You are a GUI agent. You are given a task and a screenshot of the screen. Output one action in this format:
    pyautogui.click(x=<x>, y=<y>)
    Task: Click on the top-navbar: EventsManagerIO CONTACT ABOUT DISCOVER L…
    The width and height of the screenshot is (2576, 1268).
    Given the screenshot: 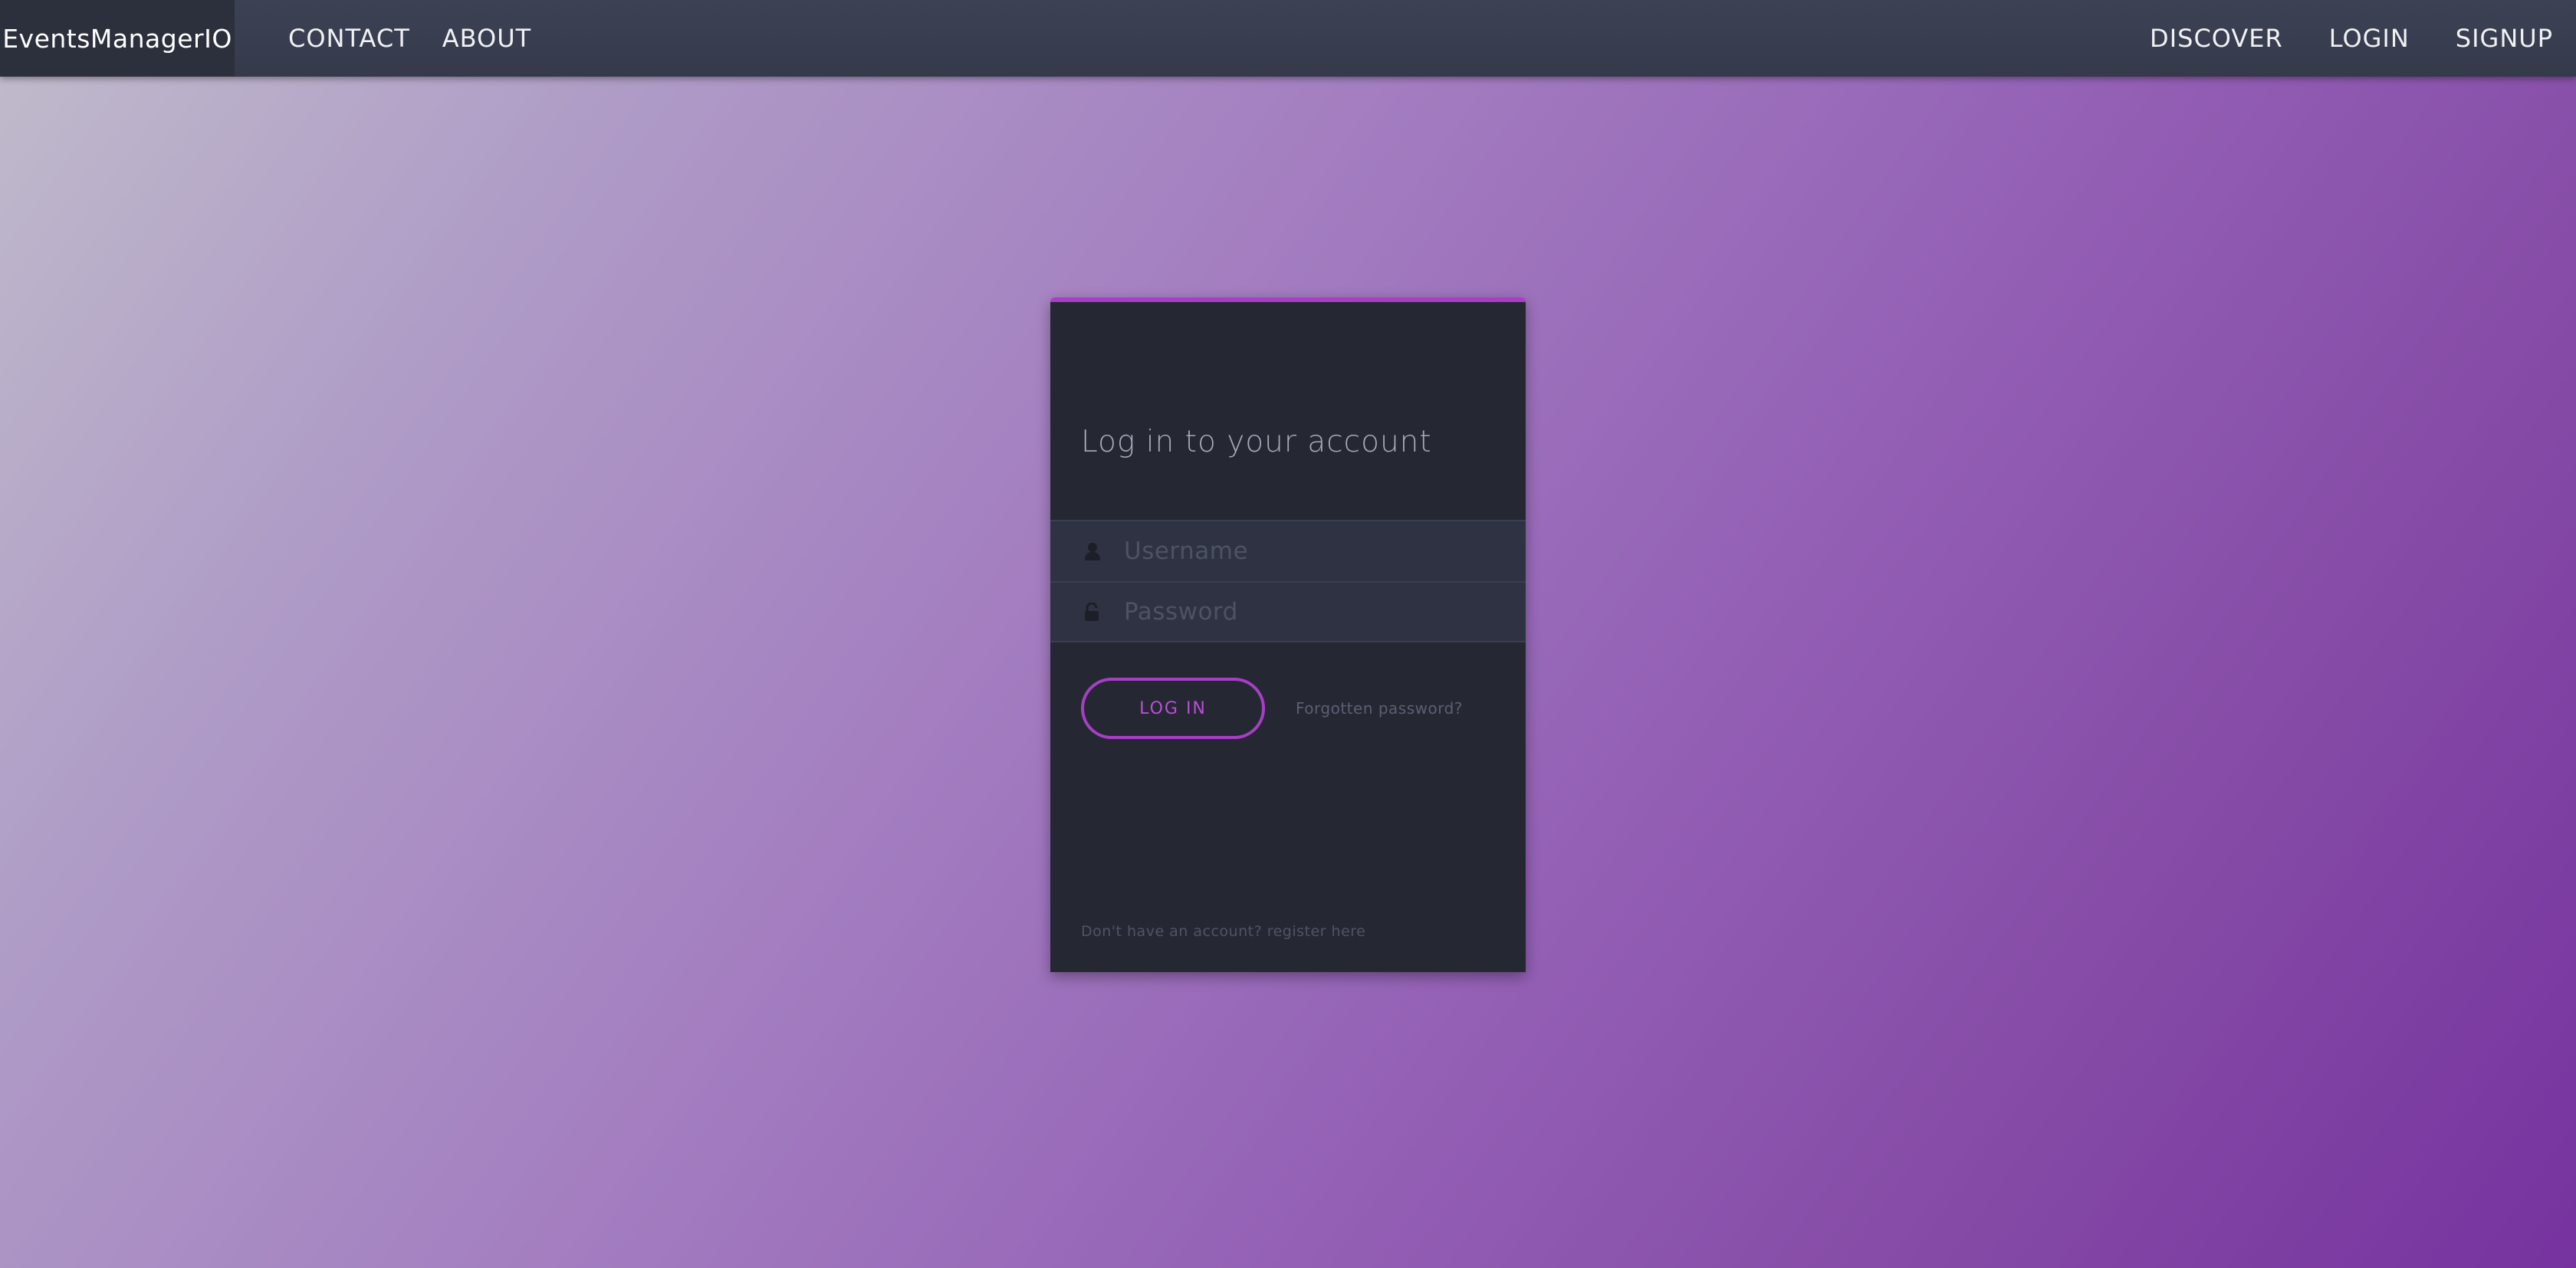 What is the action you would take?
    pyautogui.click(x=1288, y=38)
    